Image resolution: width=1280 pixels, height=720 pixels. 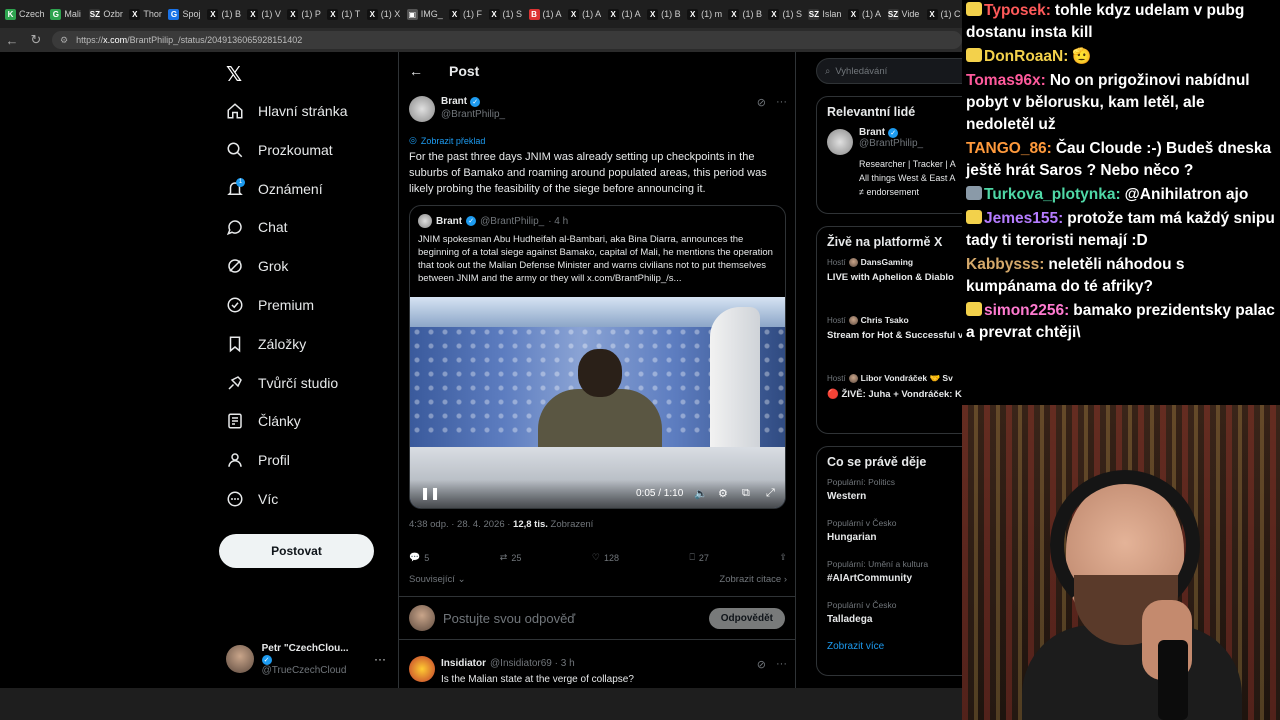 I want to click on author-name: Brant, so click(x=454, y=101).